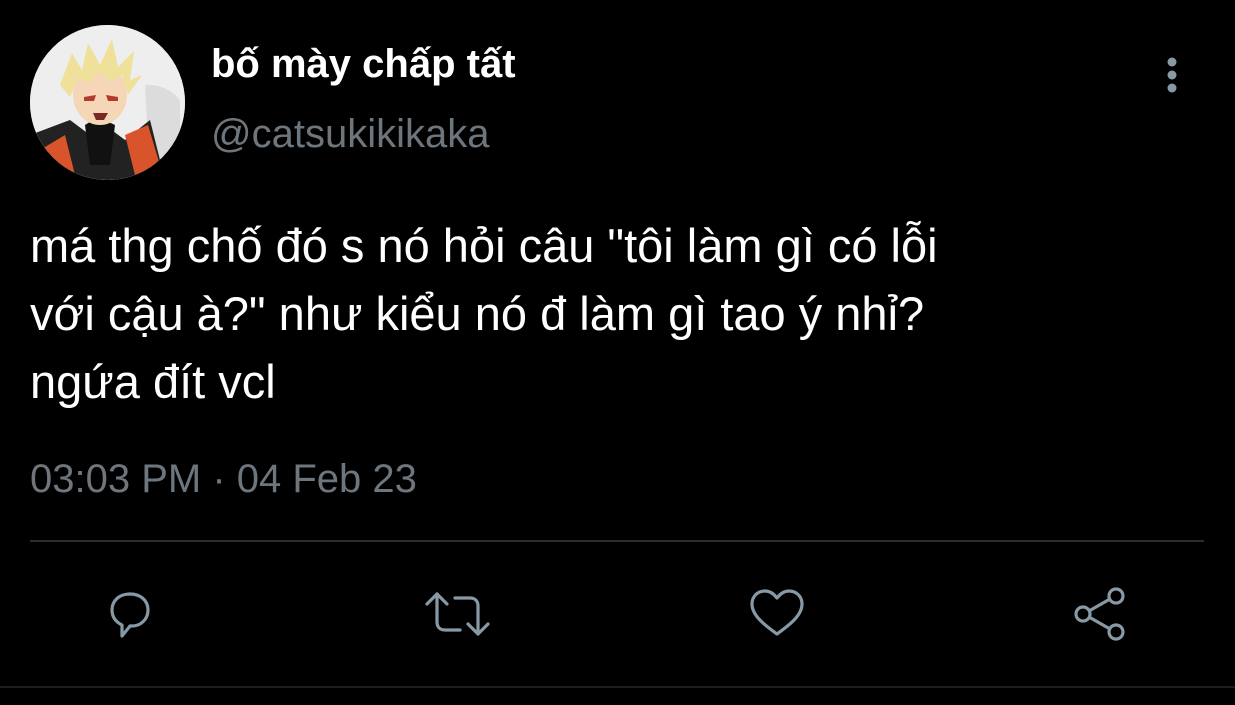 The image size is (1235, 705). I want to click on bottom-divider, so click(617, 687).